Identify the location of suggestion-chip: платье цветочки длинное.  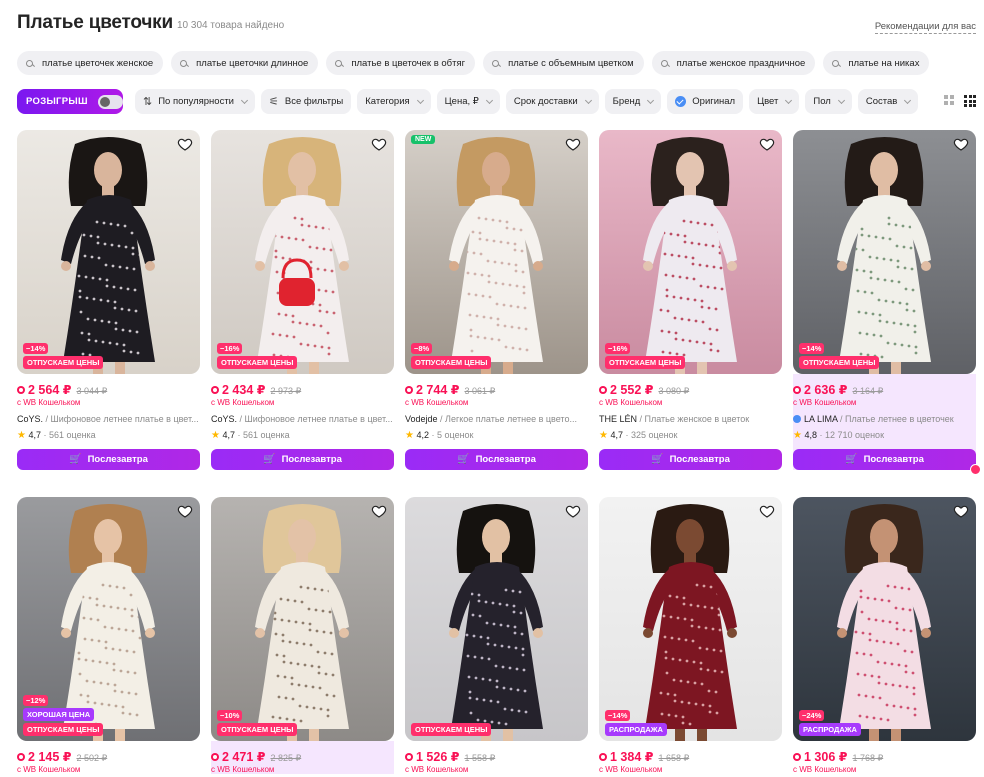
(245, 63).